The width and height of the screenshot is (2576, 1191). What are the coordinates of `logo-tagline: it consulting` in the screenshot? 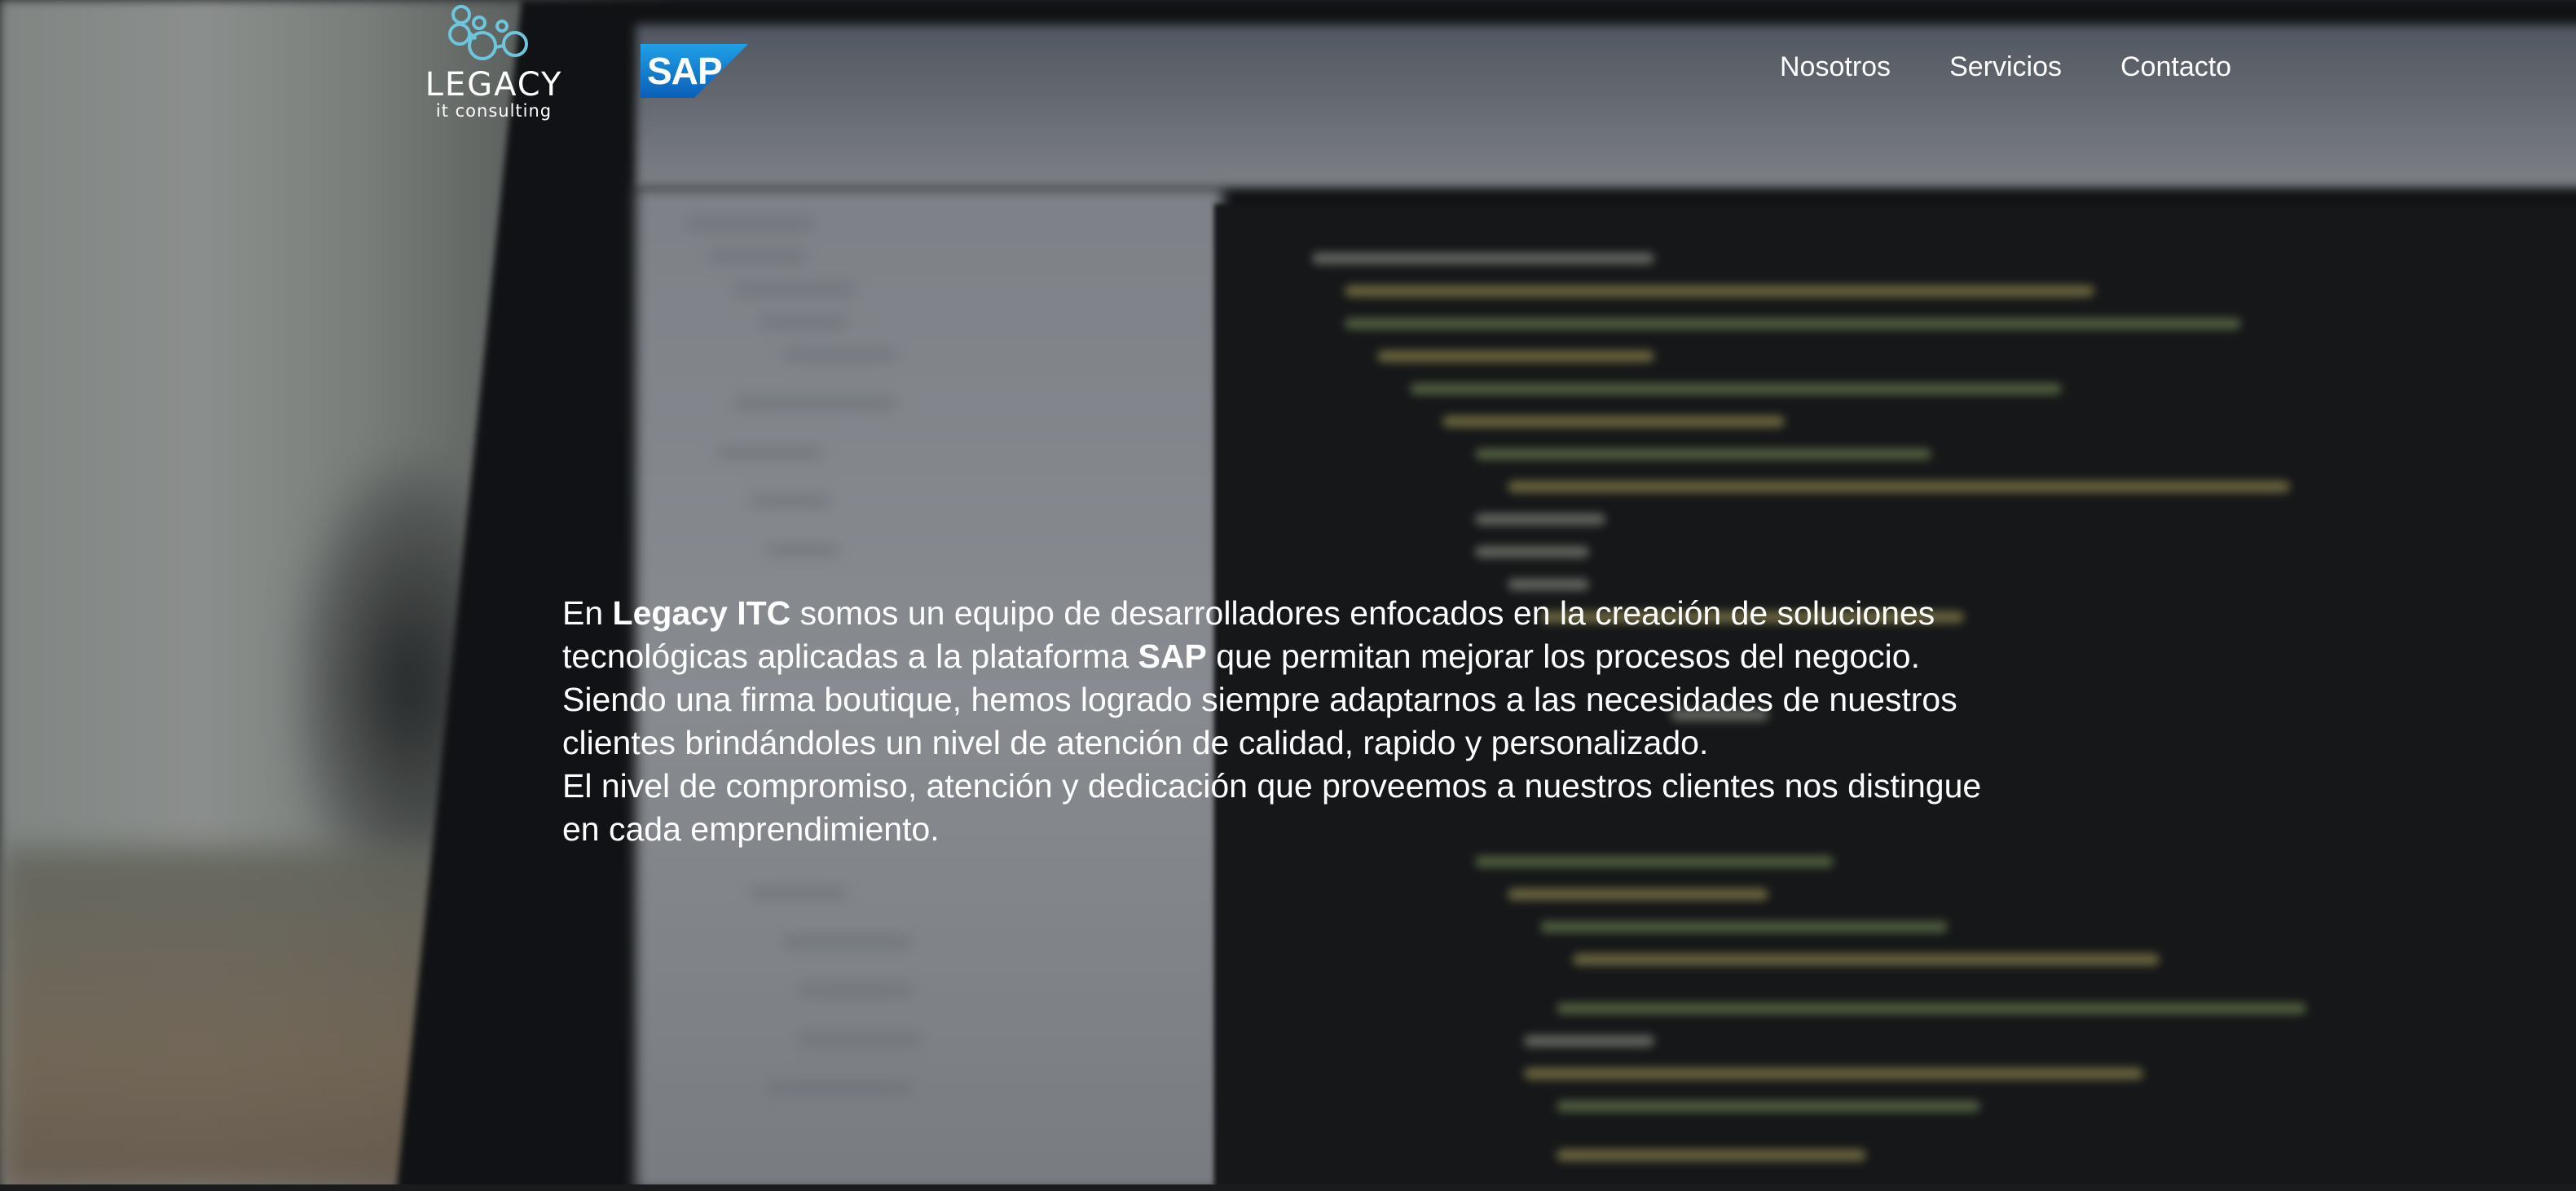 It's located at (494, 111).